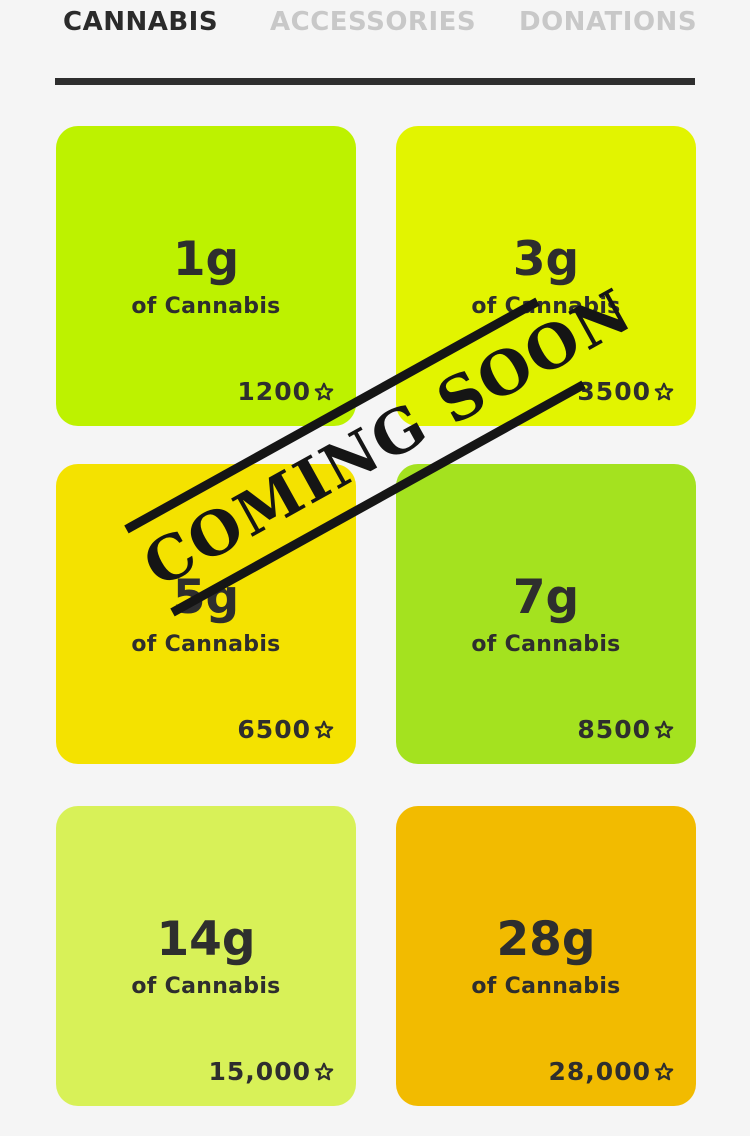 The width and height of the screenshot is (750, 1136). I want to click on product-card-14g: 14g of Cannabis 15,000, so click(206, 956).